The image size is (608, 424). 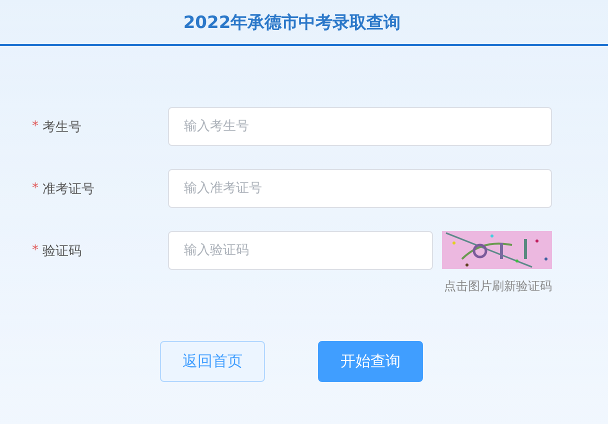 What do you see at coordinates (360, 126) in the screenshot?
I see `input-field: 输入考生号` at bounding box center [360, 126].